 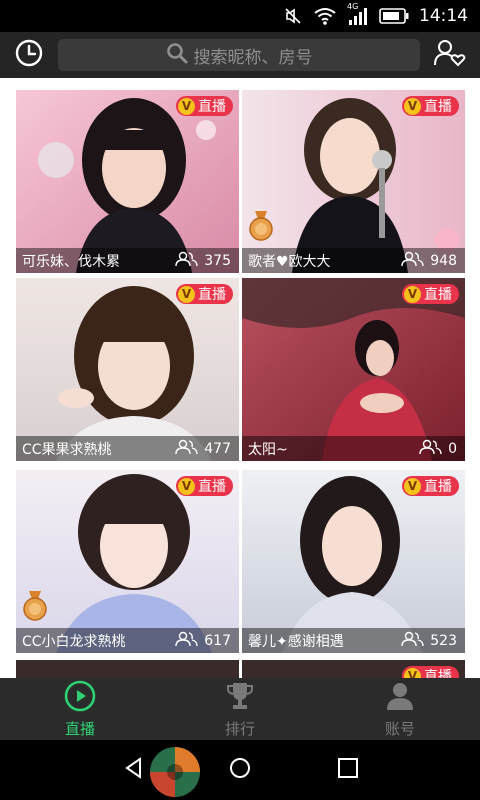 I want to click on home-button, so click(x=240, y=770).